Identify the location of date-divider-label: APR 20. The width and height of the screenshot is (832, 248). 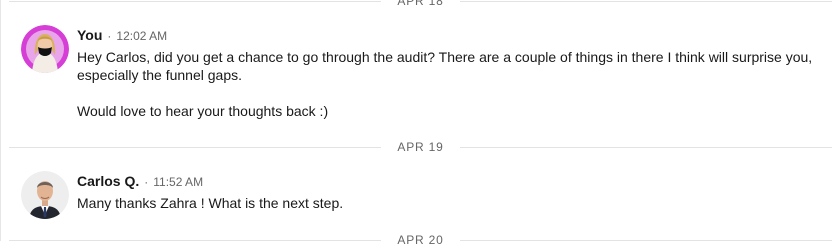
(420, 240).